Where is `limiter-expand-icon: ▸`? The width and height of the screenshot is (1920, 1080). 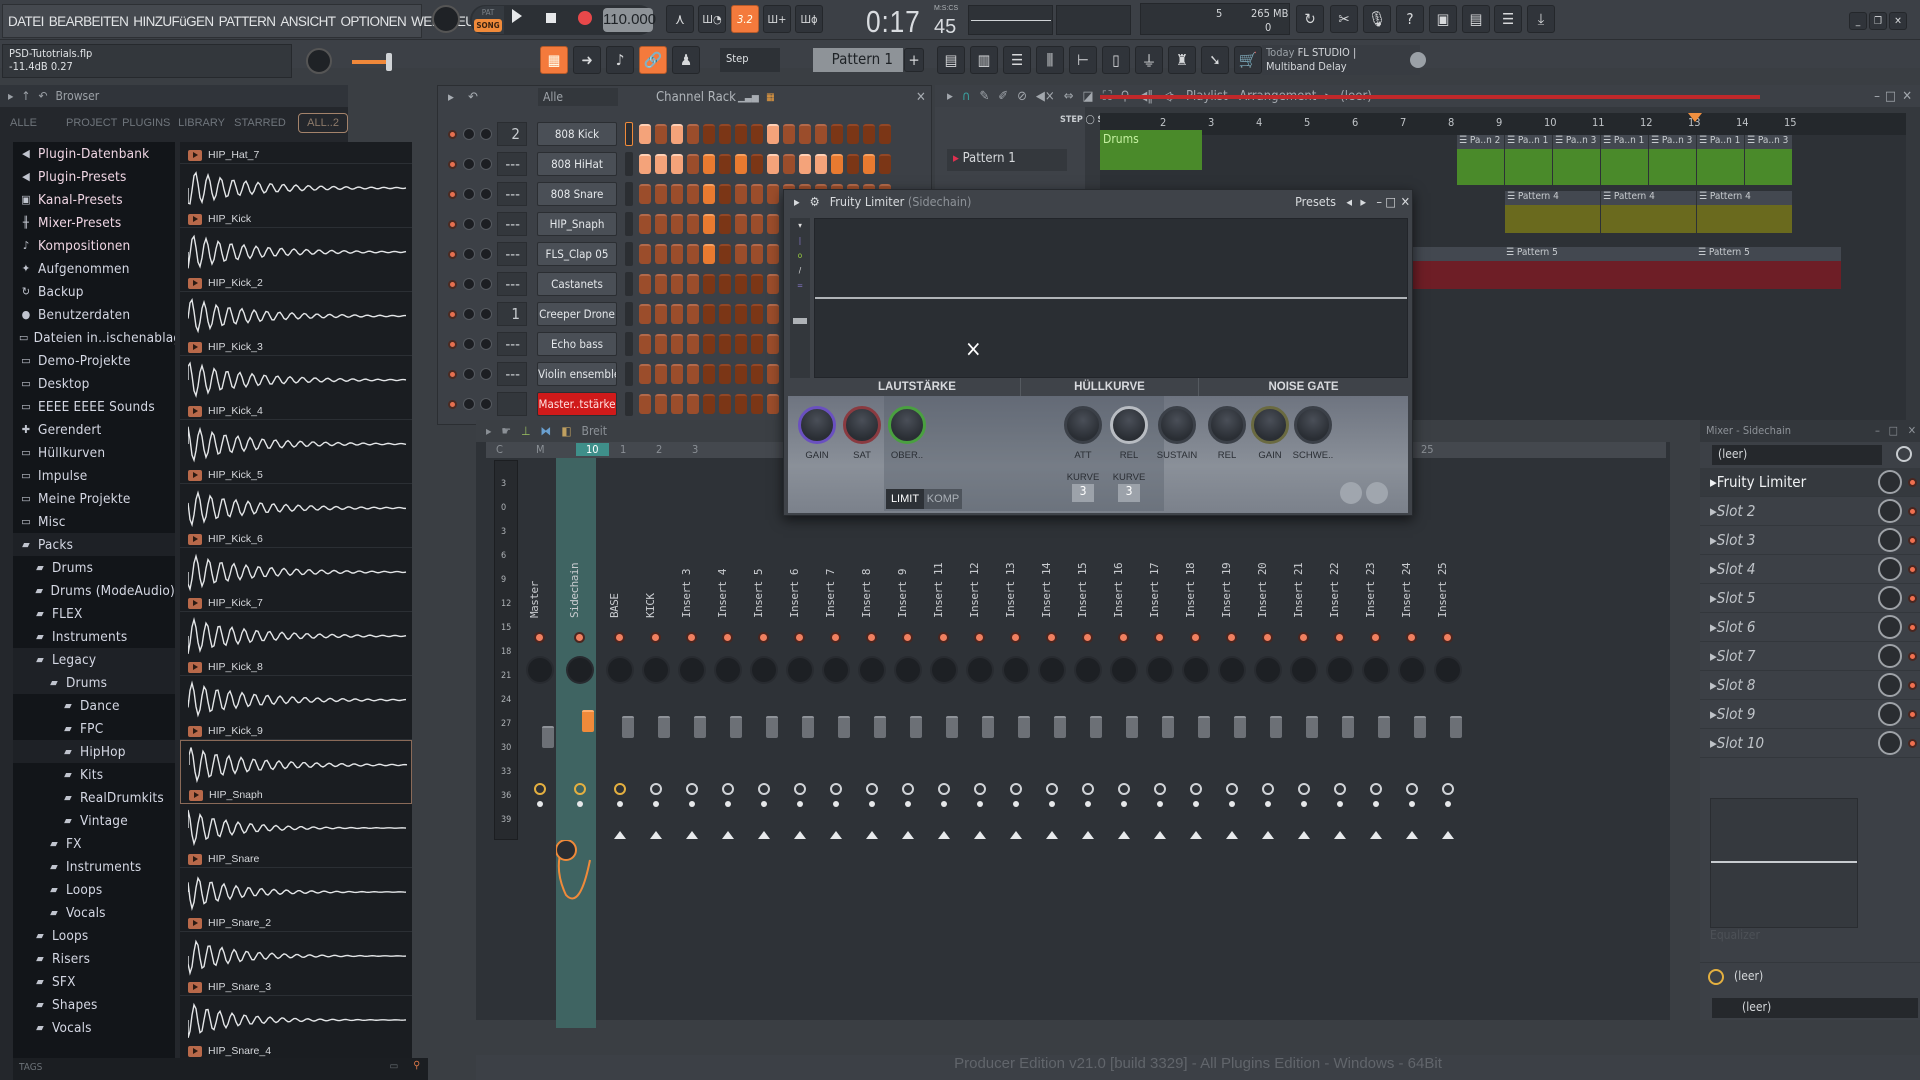
limiter-expand-icon: ▸ is located at coordinates (797, 201).